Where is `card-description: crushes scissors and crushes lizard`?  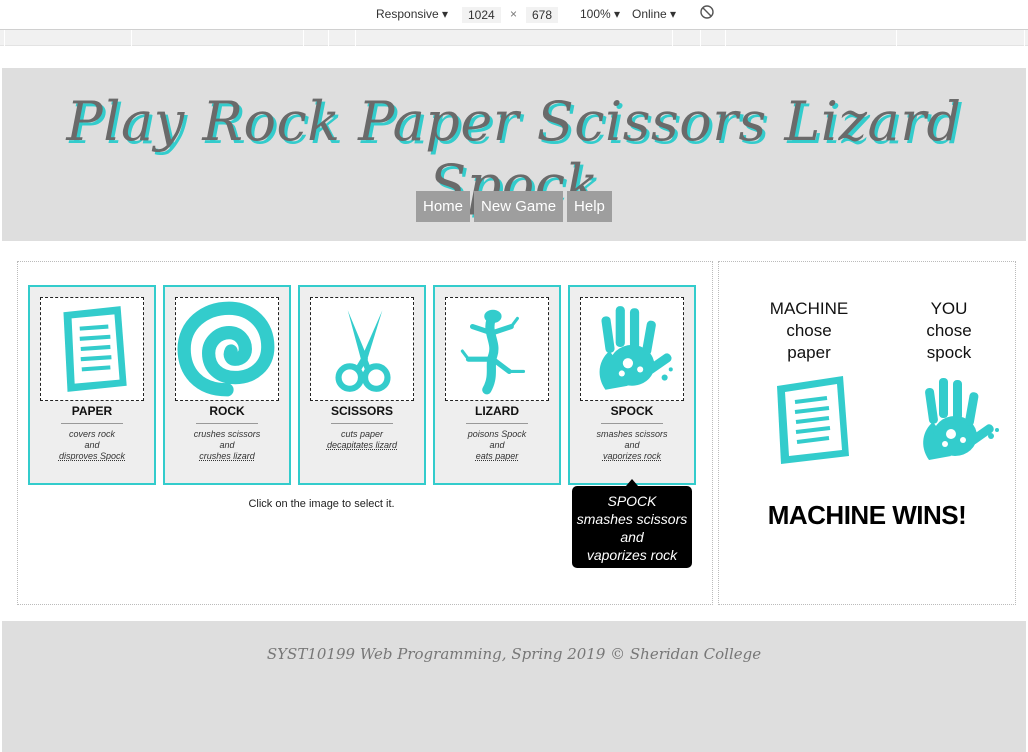 card-description: crushes scissors and crushes lizard is located at coordinates (227, 445).